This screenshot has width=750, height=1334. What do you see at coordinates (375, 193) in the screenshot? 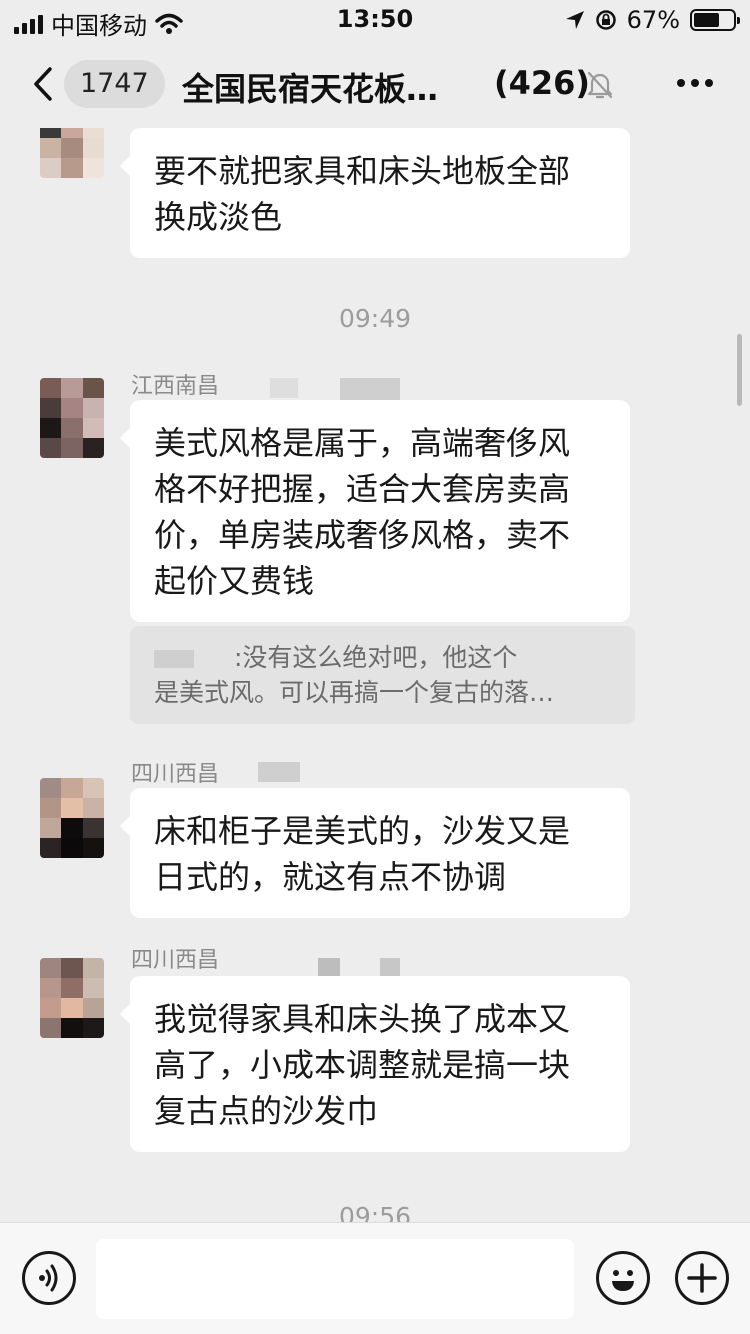
I see `message-bubble: 要不就把家具和床头地板全部 换成淡色` at bounding box center [375, 193].